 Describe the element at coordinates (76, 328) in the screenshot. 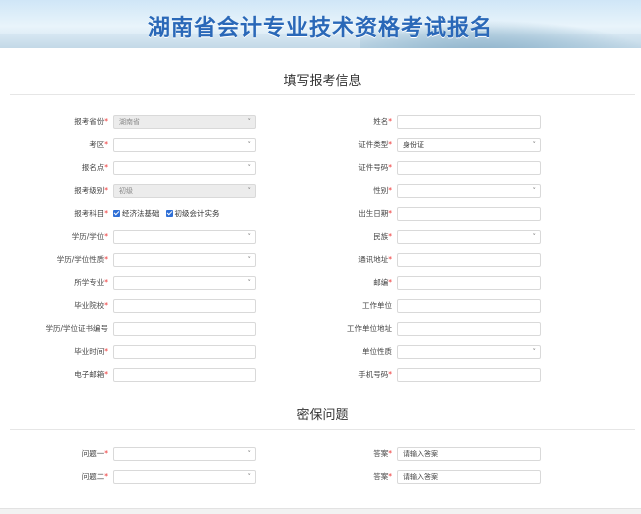

I see `field-label-text: 学历/学位证书编号` at that location.